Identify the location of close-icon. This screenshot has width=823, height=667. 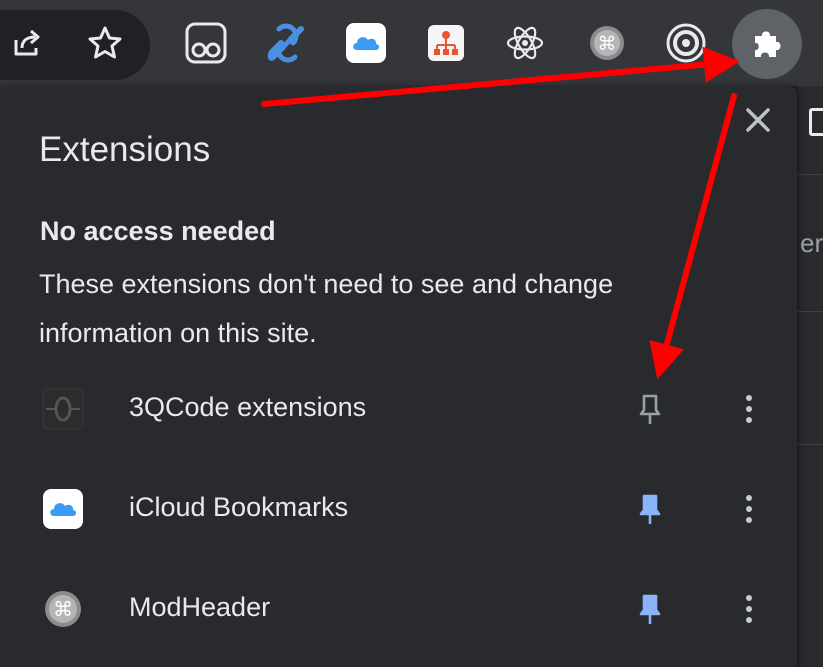
(758, 120).